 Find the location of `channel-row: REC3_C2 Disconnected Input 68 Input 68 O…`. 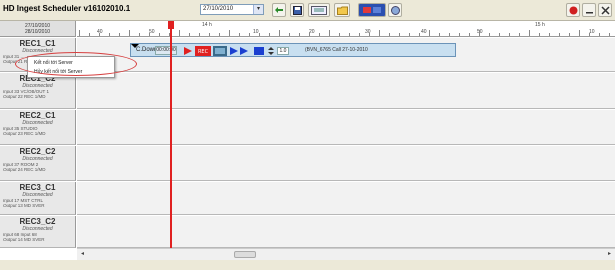

channel-row: REC3_C2 Disconnected Input 68 Input 68 O… is located at coordinates (38, 232).